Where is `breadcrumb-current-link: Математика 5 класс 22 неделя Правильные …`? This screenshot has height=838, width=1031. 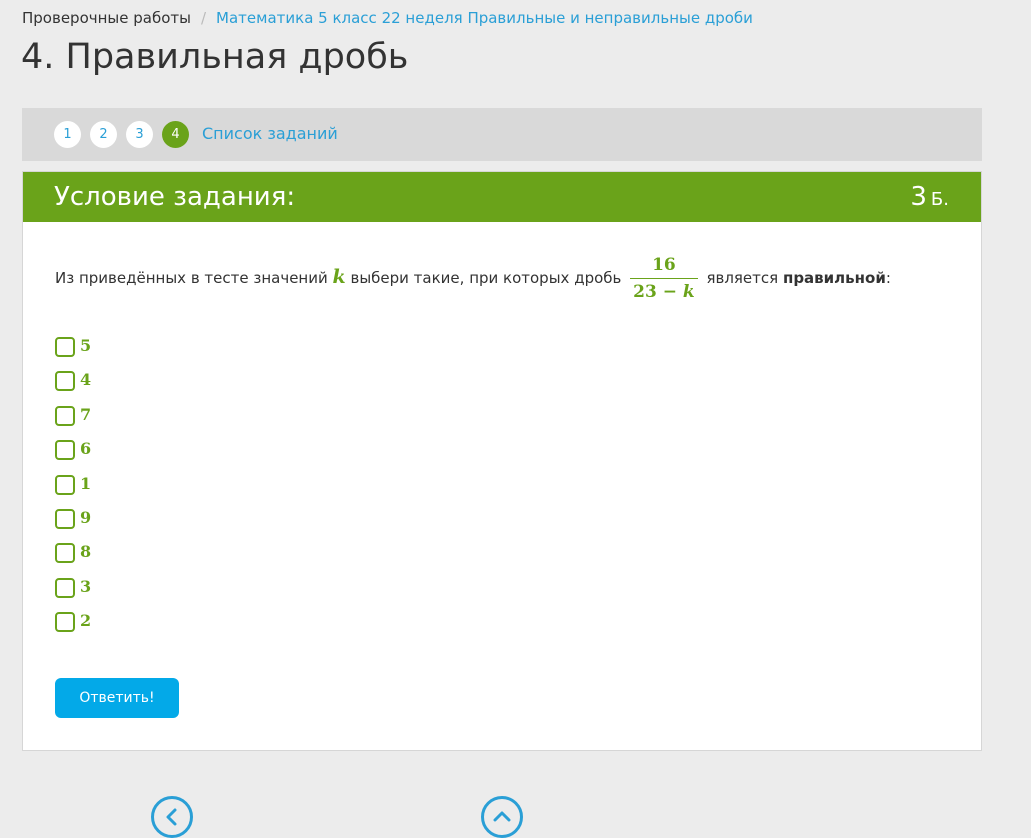 breadcrumb-current-link: Математика 5 класс 22 неделя Правильные … is located at coordinates (484, 18).